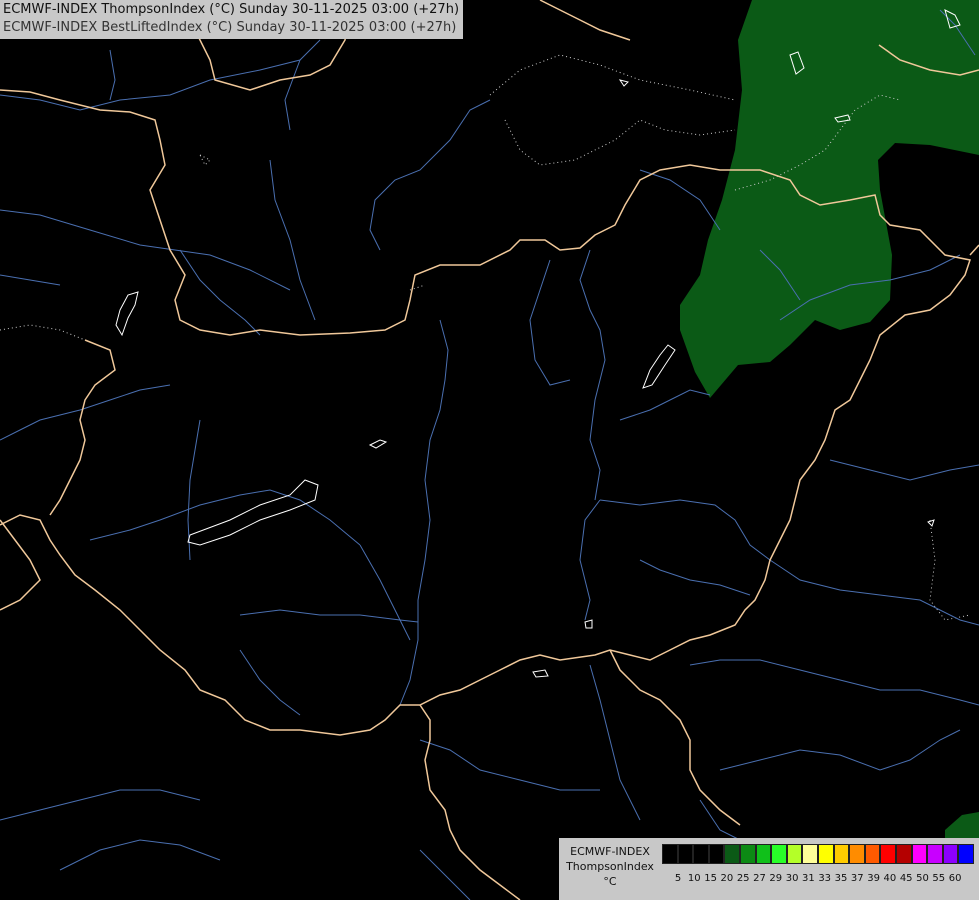 This screenshot has height=900, width=979. What do you see at coordinates (610, 881) in the screenshot?
I see `legend-unit: °C` at bounding box center [610, 881].